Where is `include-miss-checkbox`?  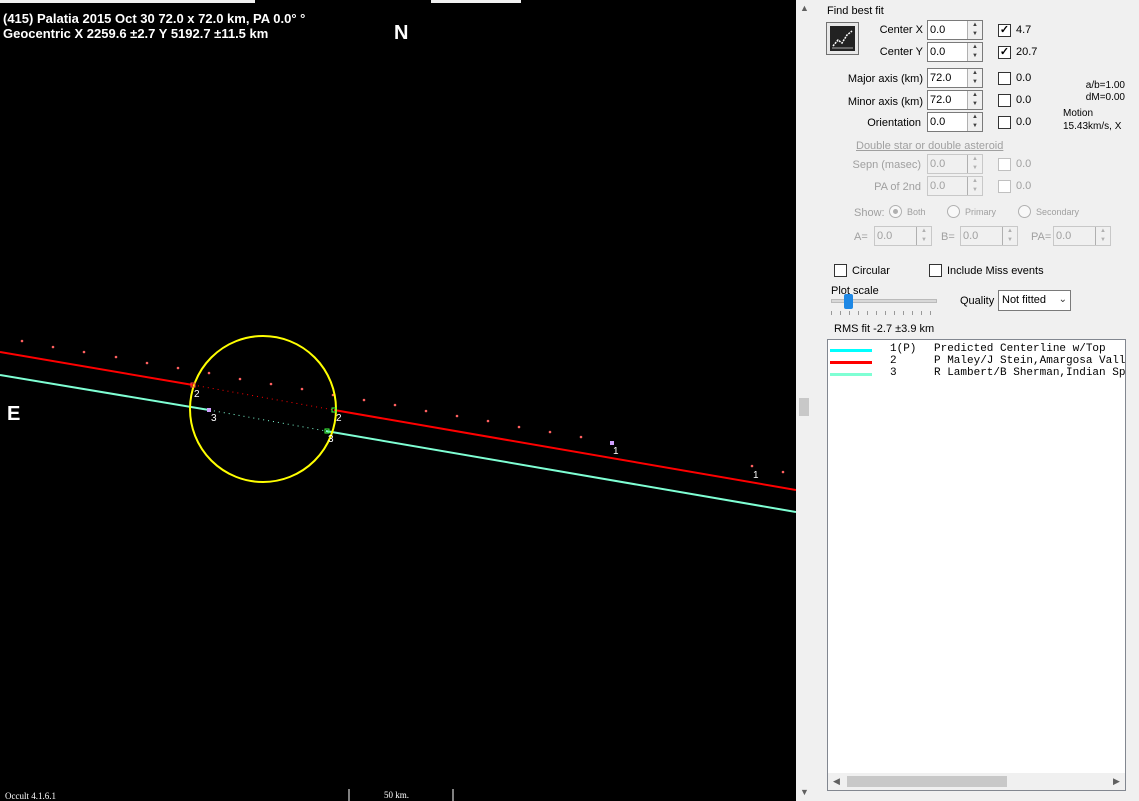 include-miss-checkbox is located at coordinates (935, 270).